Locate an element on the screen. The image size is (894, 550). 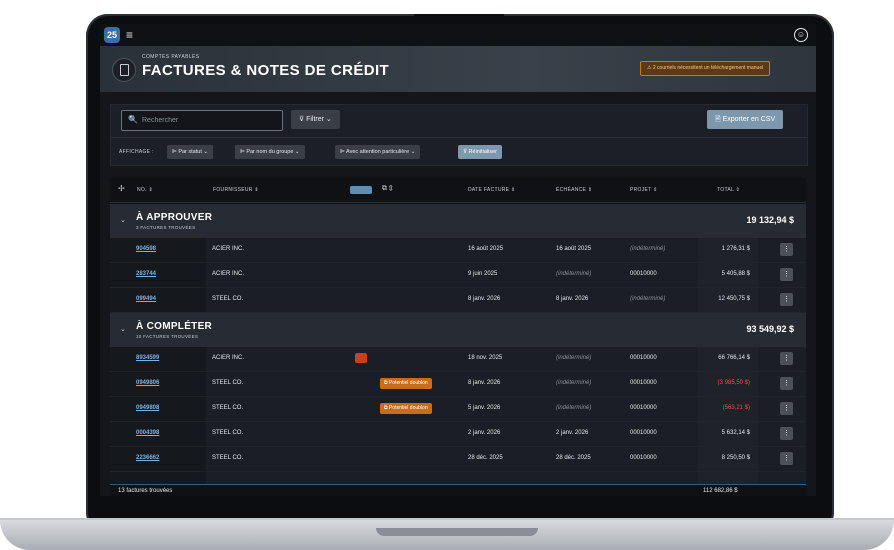
search-box: 🔍 is located at coordinates (202, 120).